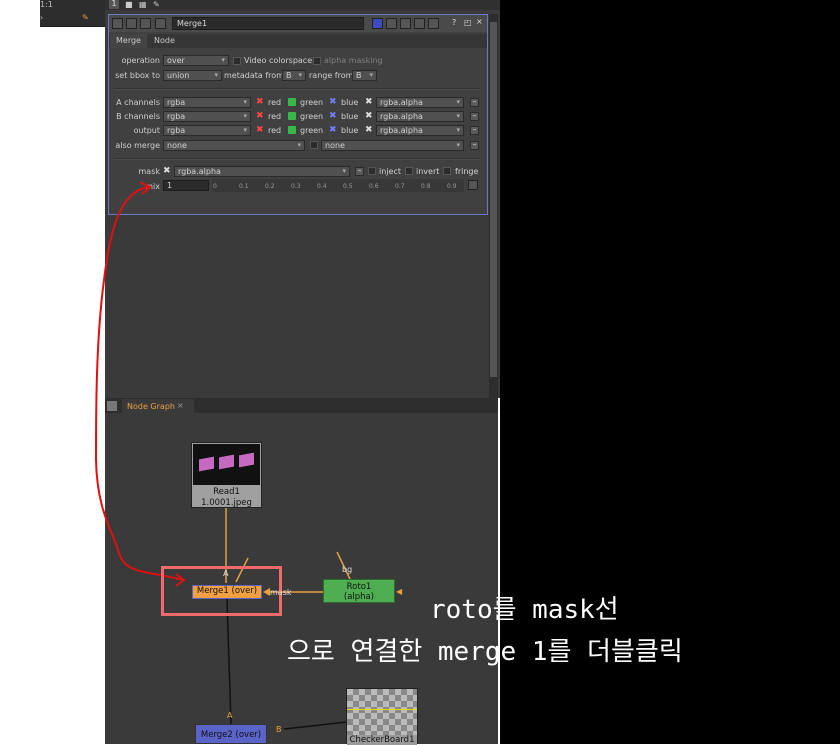 The height and width of the screenshot is (745, 840). What do you see at coordinates (227, 592) in the screenshot?
I see `merge1-node: Merge1 (over)` at bounding box center [227, 592].